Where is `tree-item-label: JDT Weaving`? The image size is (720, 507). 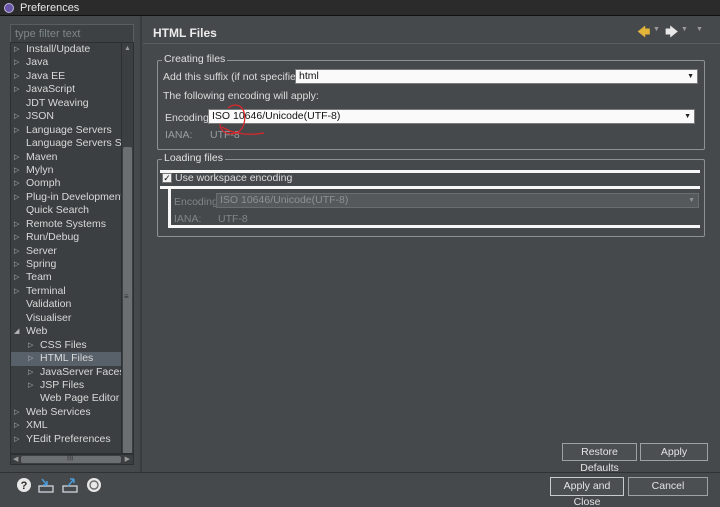
tree-item-label: JDT Weaving is located at coordinates (57, 102).